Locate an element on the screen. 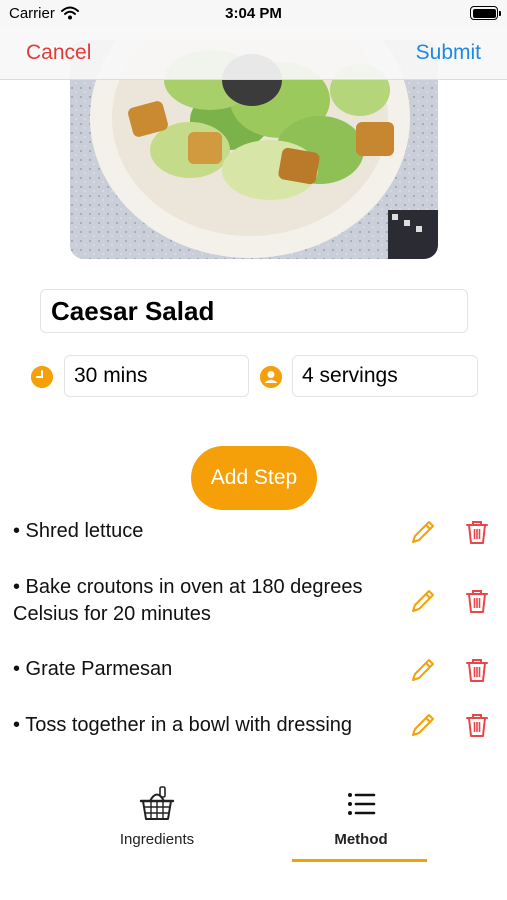 The image size is (507, 900). selected-tab-indicator is located at coordinates (359, 860).